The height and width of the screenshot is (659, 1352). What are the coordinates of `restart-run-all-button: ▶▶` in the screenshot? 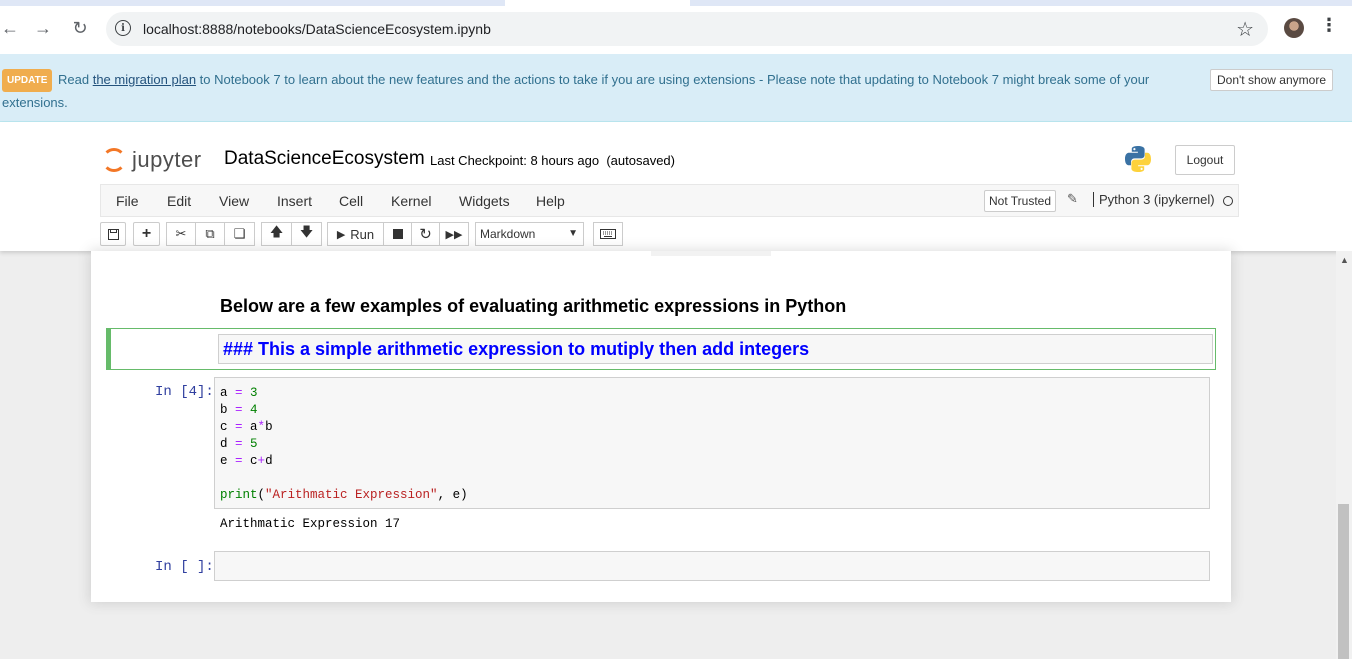 It's located at (454, 234).